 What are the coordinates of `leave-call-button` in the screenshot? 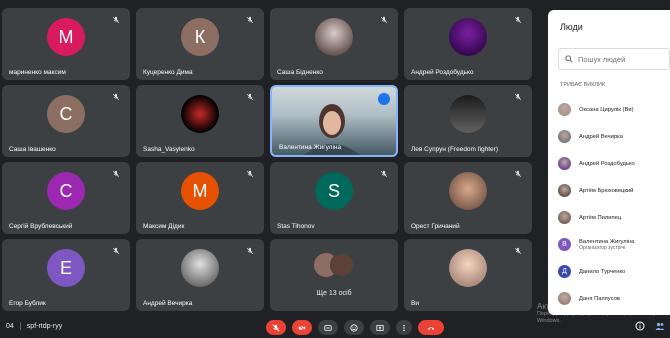 It's located at (431, 327).